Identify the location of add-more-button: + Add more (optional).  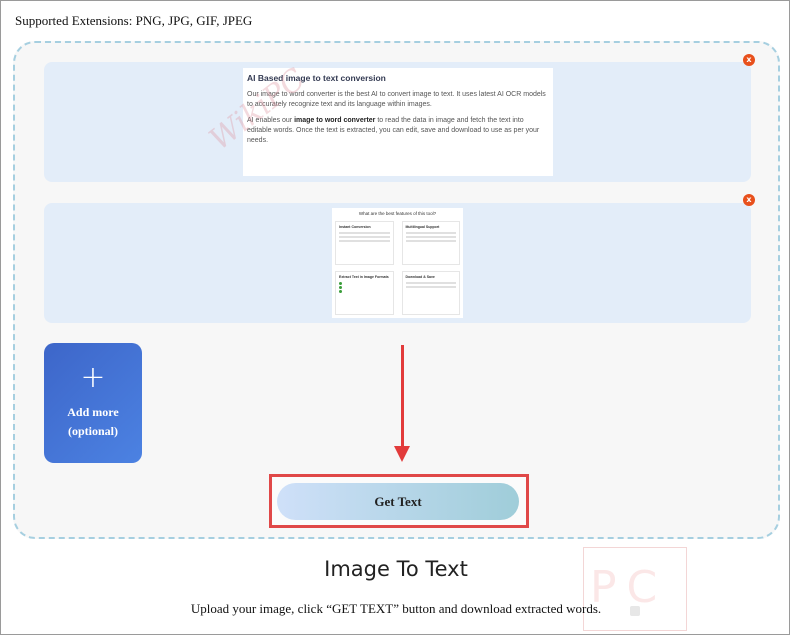
(93, 403).